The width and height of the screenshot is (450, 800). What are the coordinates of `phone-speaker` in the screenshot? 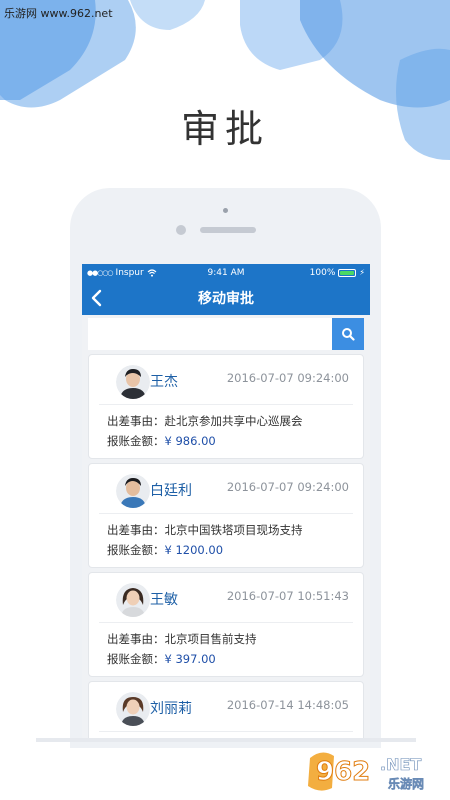 It's located at (228, 230).